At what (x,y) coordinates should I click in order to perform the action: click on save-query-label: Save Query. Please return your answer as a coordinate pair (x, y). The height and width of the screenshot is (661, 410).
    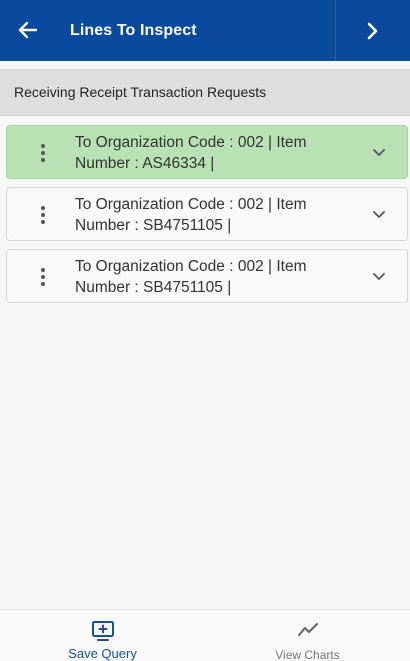
    Looking at the image, I should click on (102, 653).